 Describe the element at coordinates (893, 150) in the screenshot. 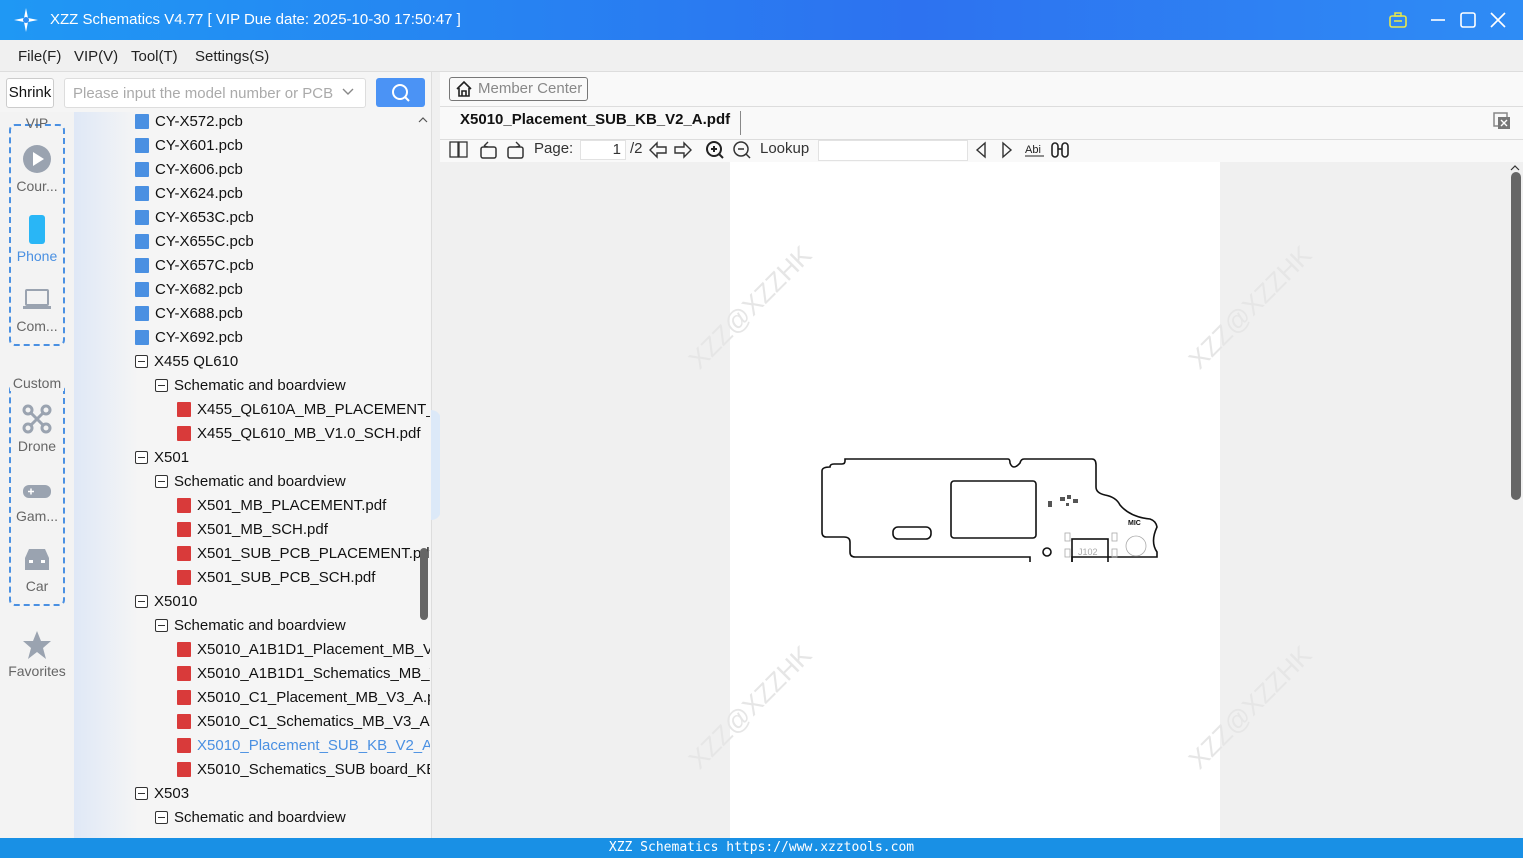

I see `lookup-input` at that location.